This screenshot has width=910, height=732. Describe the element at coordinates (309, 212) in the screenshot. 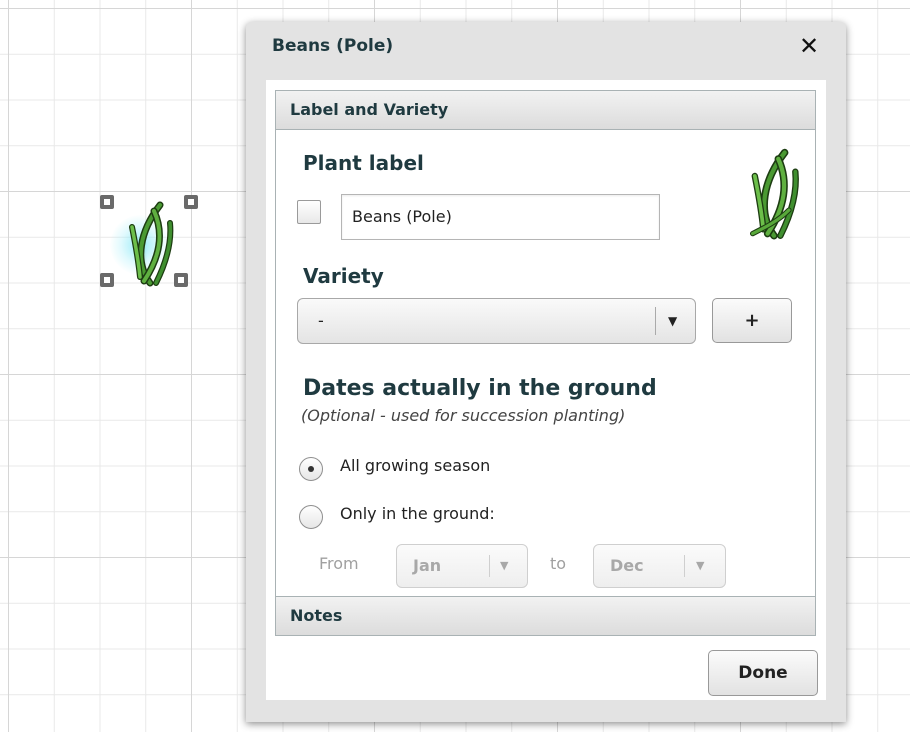

I see `plant-label-checkbox` at that location.